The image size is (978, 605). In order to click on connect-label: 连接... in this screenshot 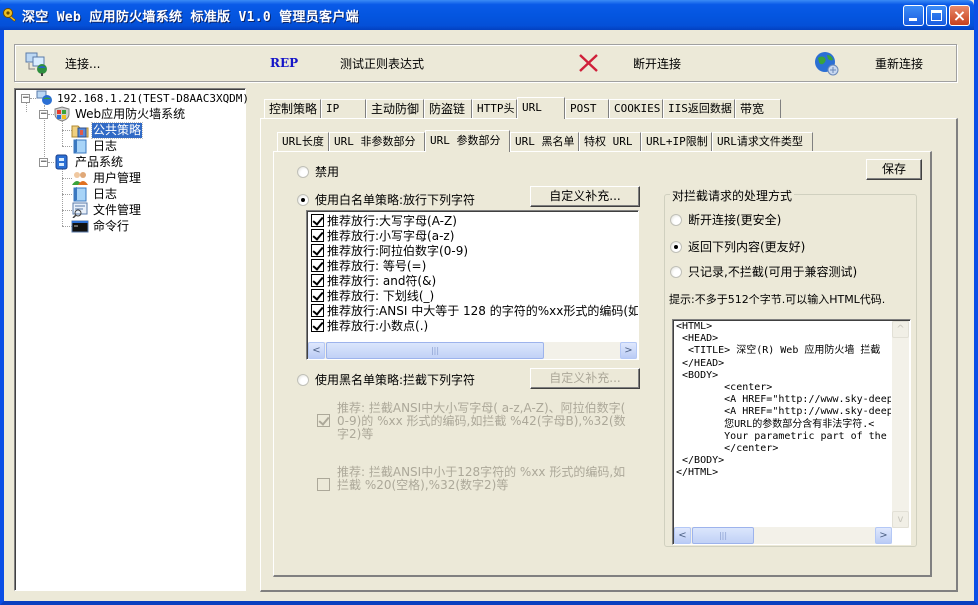, I will do `click(83, 63)`.